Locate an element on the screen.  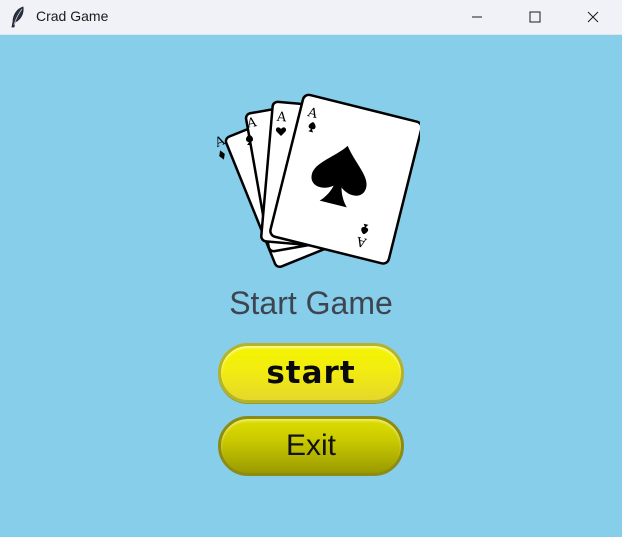
start-button: start is located at coordinates (311, 373).